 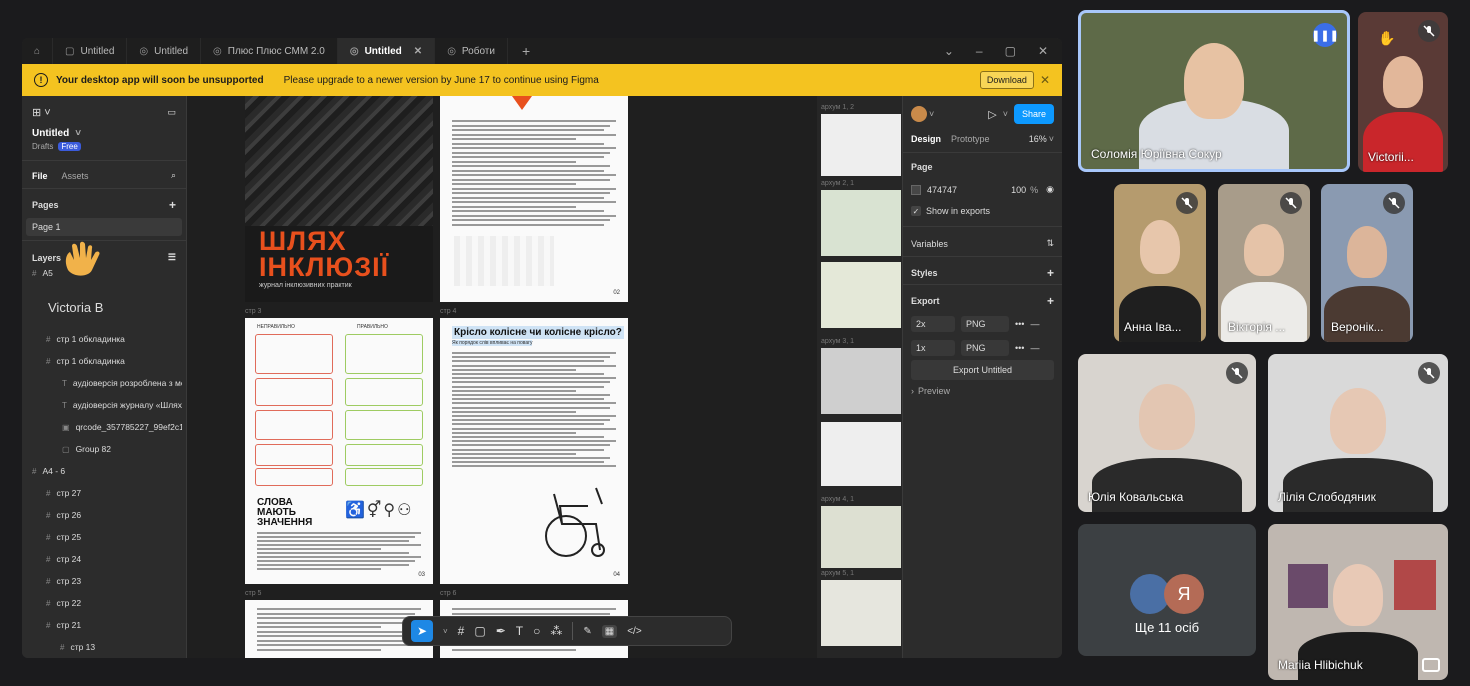 What do you see at coordinates (122, 383) in the screenshot?
I see `layer-item: Tаудіоверсія розроблена з ме` at bounding box center [122, 383].